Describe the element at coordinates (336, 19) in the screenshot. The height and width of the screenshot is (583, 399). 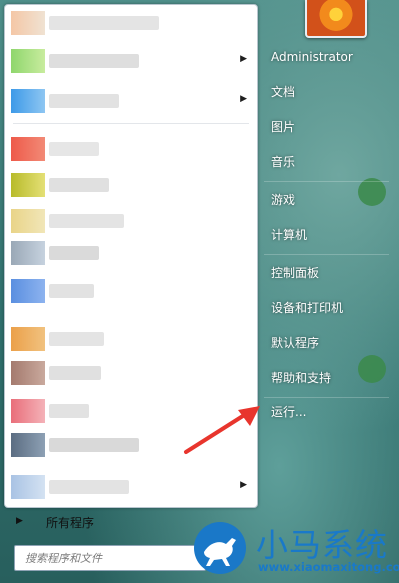
I see `user-picture` at that location.